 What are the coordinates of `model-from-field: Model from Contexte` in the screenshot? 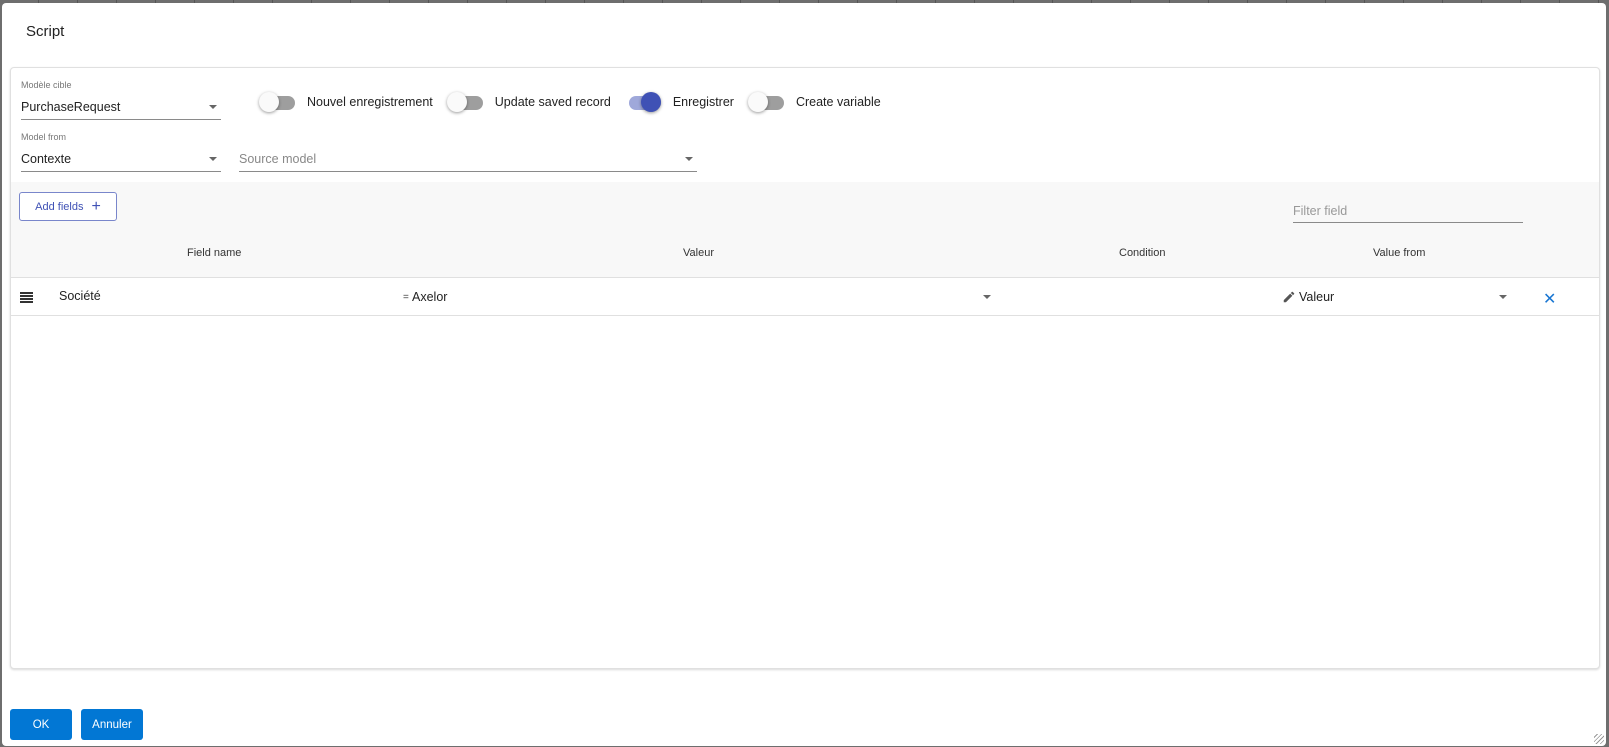 It's located at (121, 152).